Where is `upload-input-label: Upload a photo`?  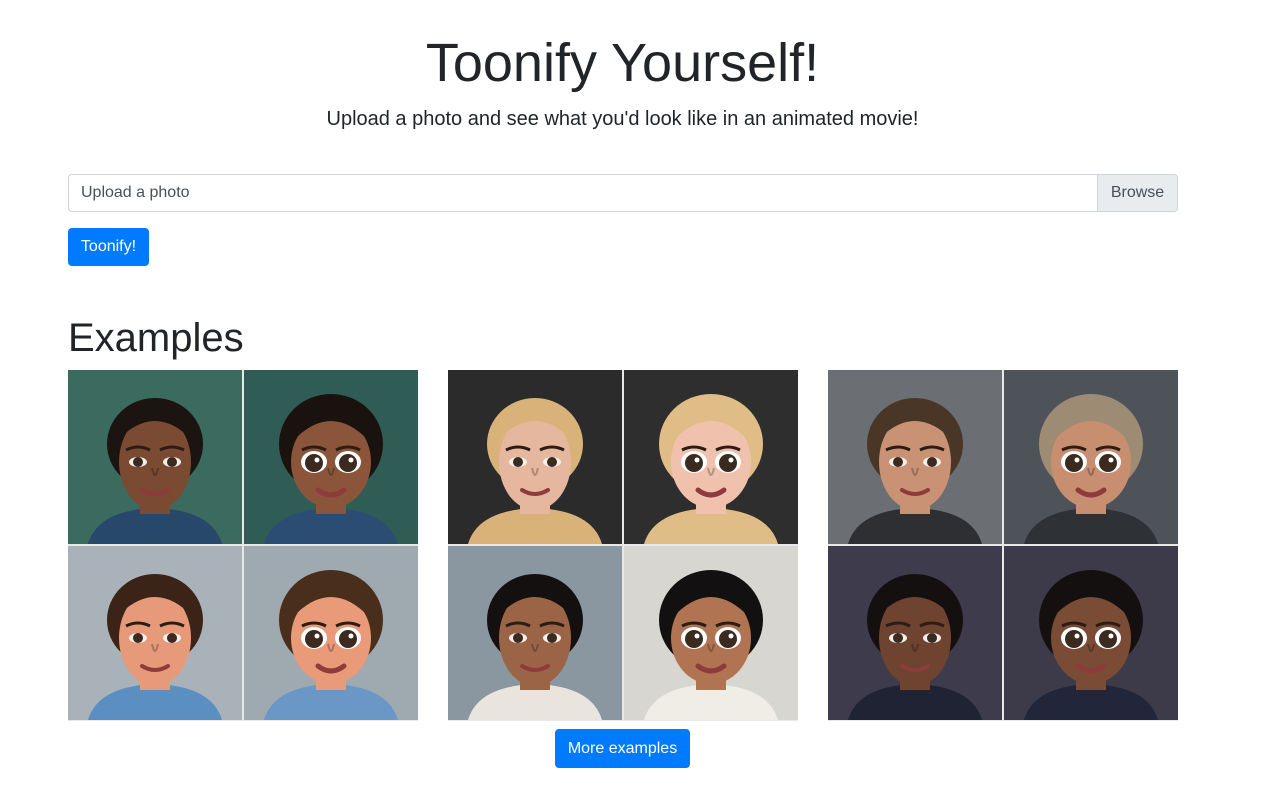 upload-input-label: Upload a photo is located at coordinates (583, 193).